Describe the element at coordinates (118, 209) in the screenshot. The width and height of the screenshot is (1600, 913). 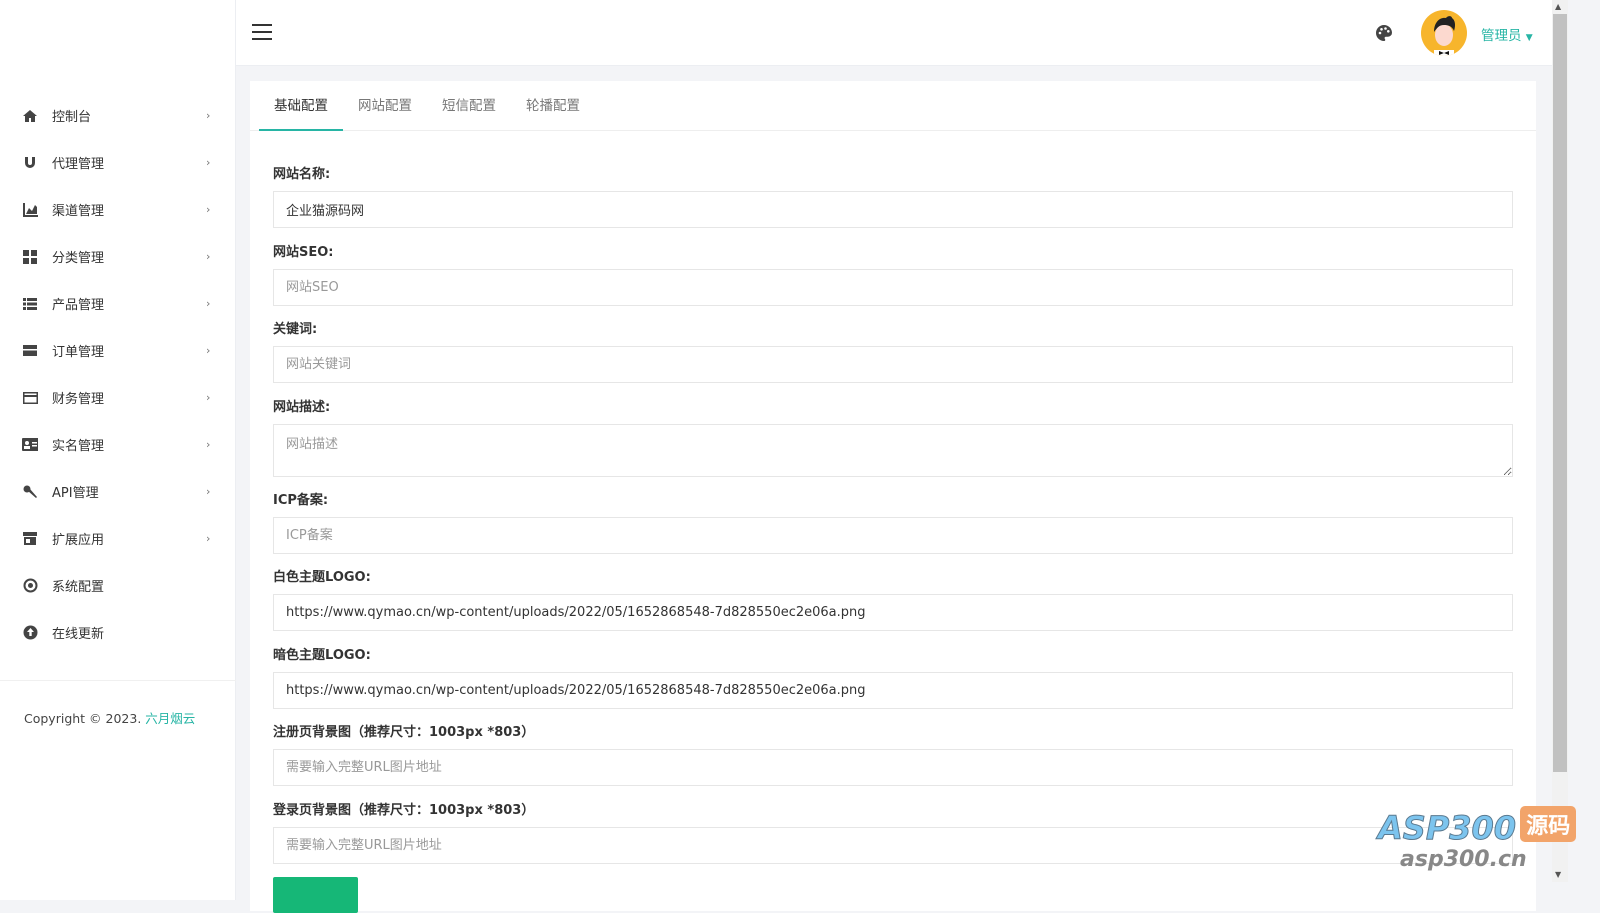
I see `sidebar-item-channels: 渠道管理 ›` at that location.